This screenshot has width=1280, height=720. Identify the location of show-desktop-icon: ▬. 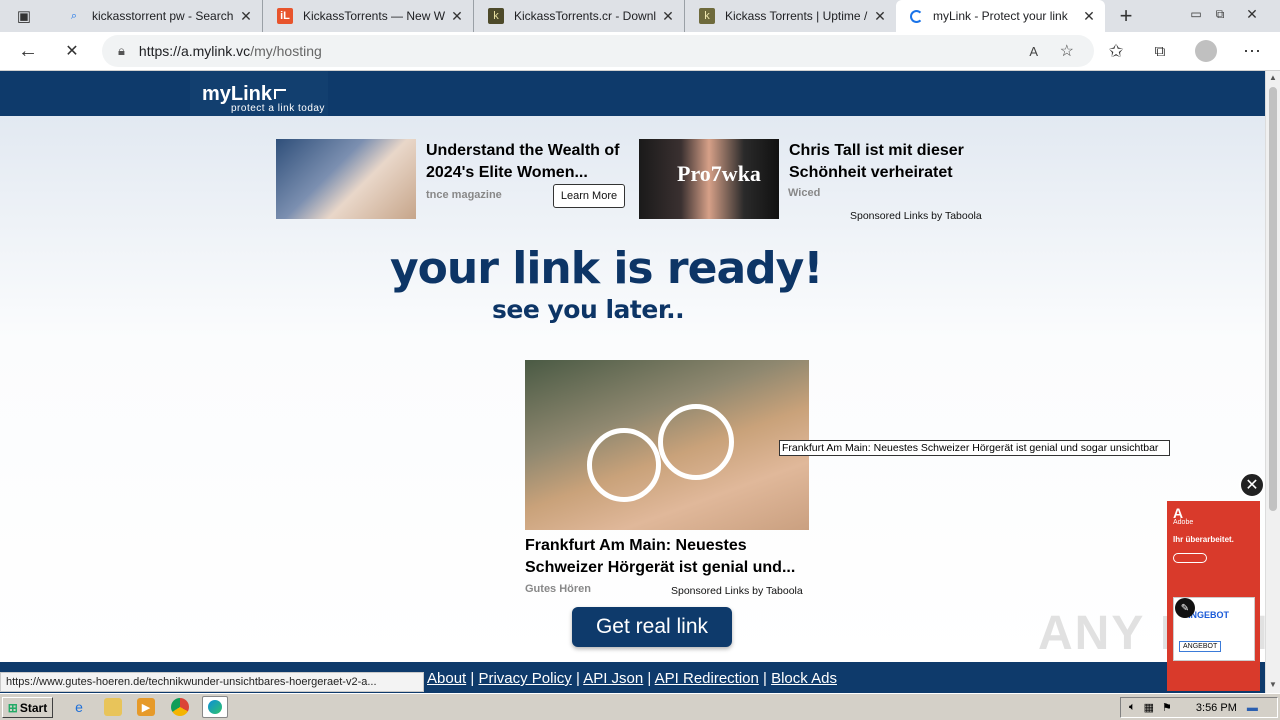
(1252, 708).